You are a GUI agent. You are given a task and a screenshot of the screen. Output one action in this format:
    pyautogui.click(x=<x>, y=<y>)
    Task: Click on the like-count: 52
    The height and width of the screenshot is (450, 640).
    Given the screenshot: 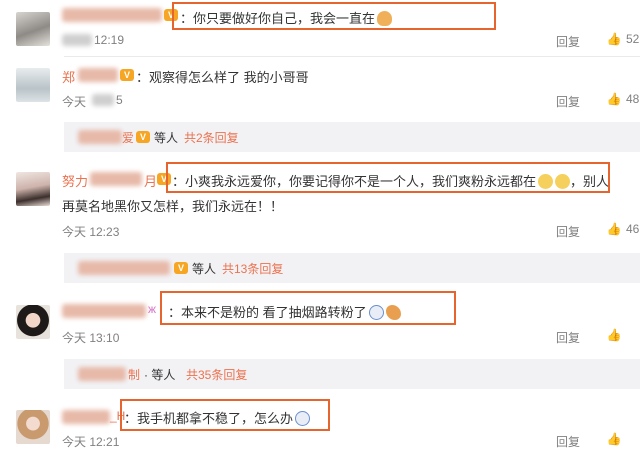 What is the action you would take?
    pyautogui.click(x=633, y=39)
    